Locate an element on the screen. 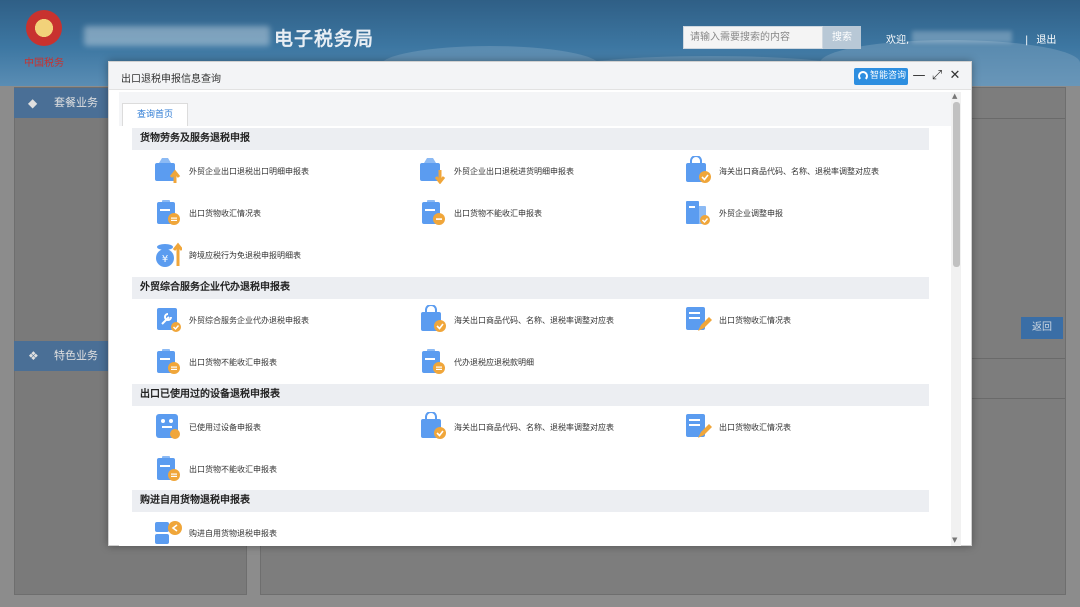 The image size is (1080, 607). minimize-icon: — is located at coordinates (919, 76).